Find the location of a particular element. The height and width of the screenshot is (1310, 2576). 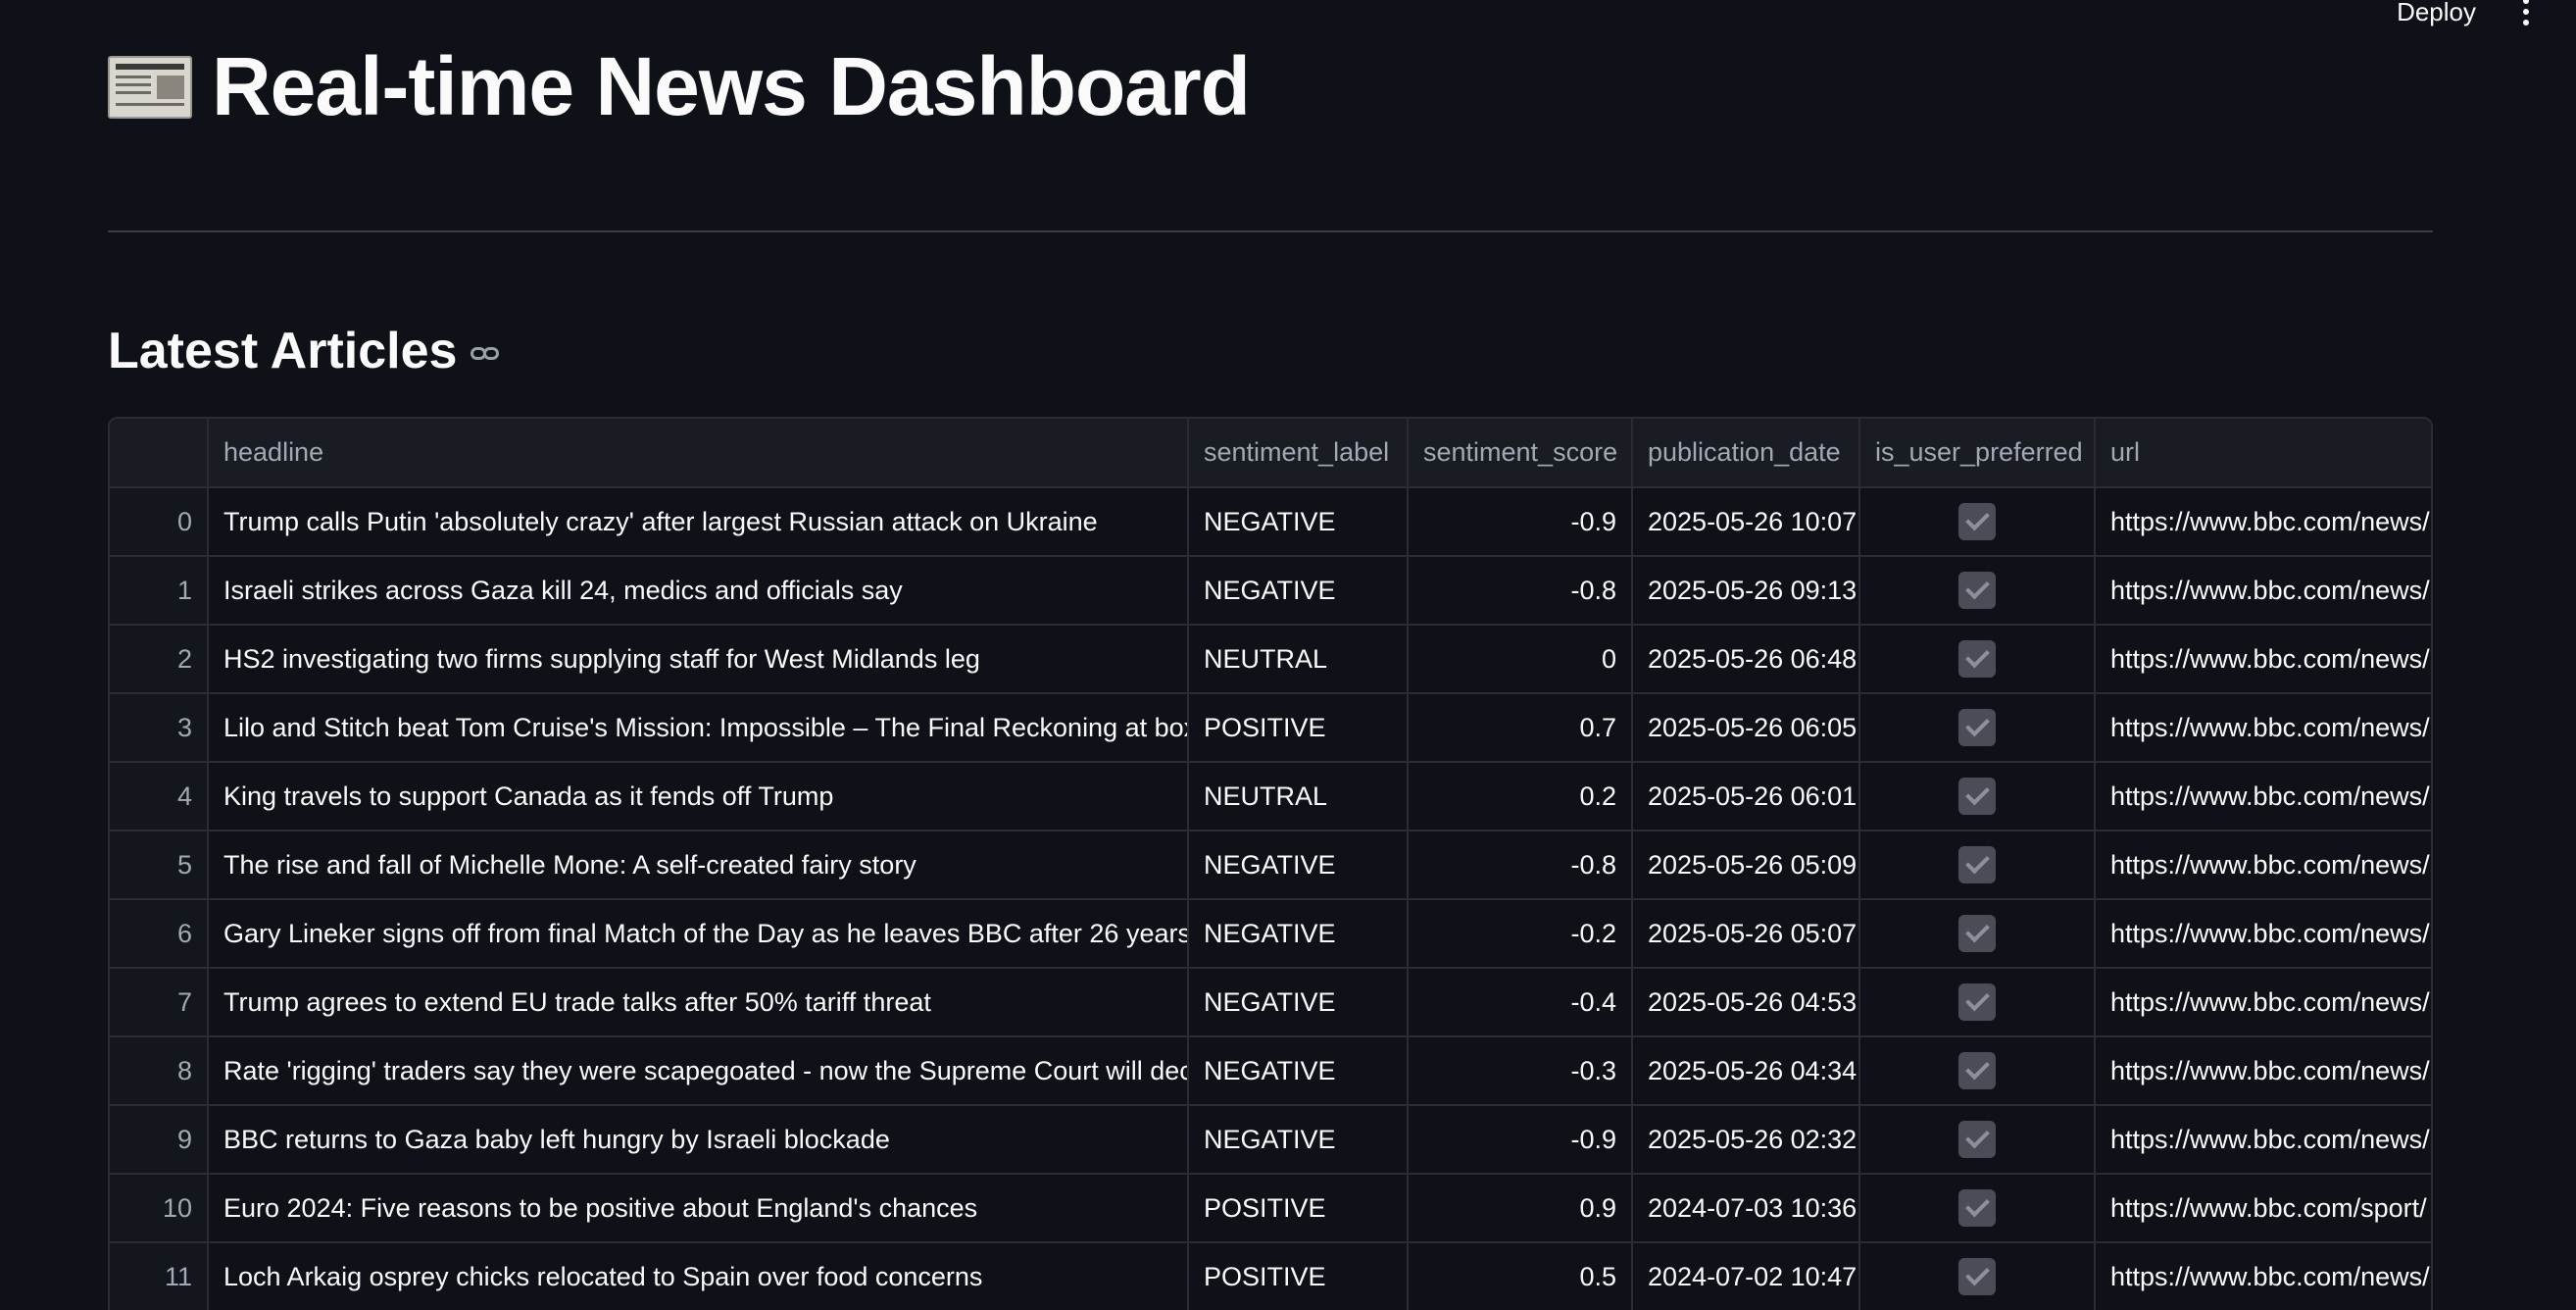

column-header-is-user-preferred: is_user_preferred is located at coordinates (1978, 452).